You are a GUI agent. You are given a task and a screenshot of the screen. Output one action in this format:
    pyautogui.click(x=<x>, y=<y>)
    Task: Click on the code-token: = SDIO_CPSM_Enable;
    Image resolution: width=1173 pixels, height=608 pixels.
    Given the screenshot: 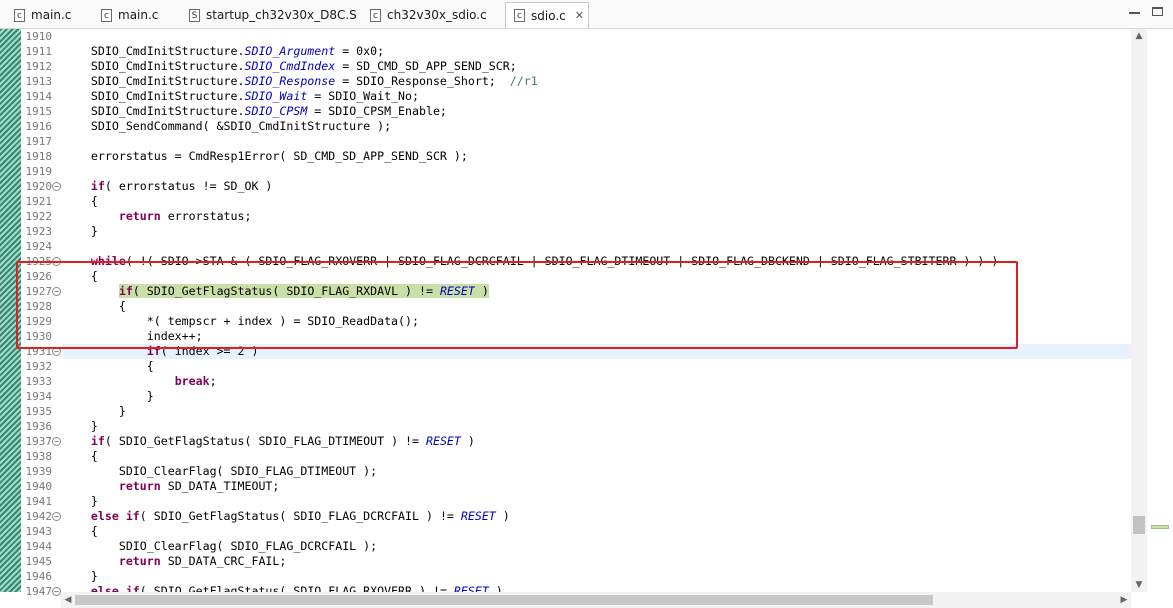 What is the action you would take?
    pyautogui.click(x=377, y=111)
    